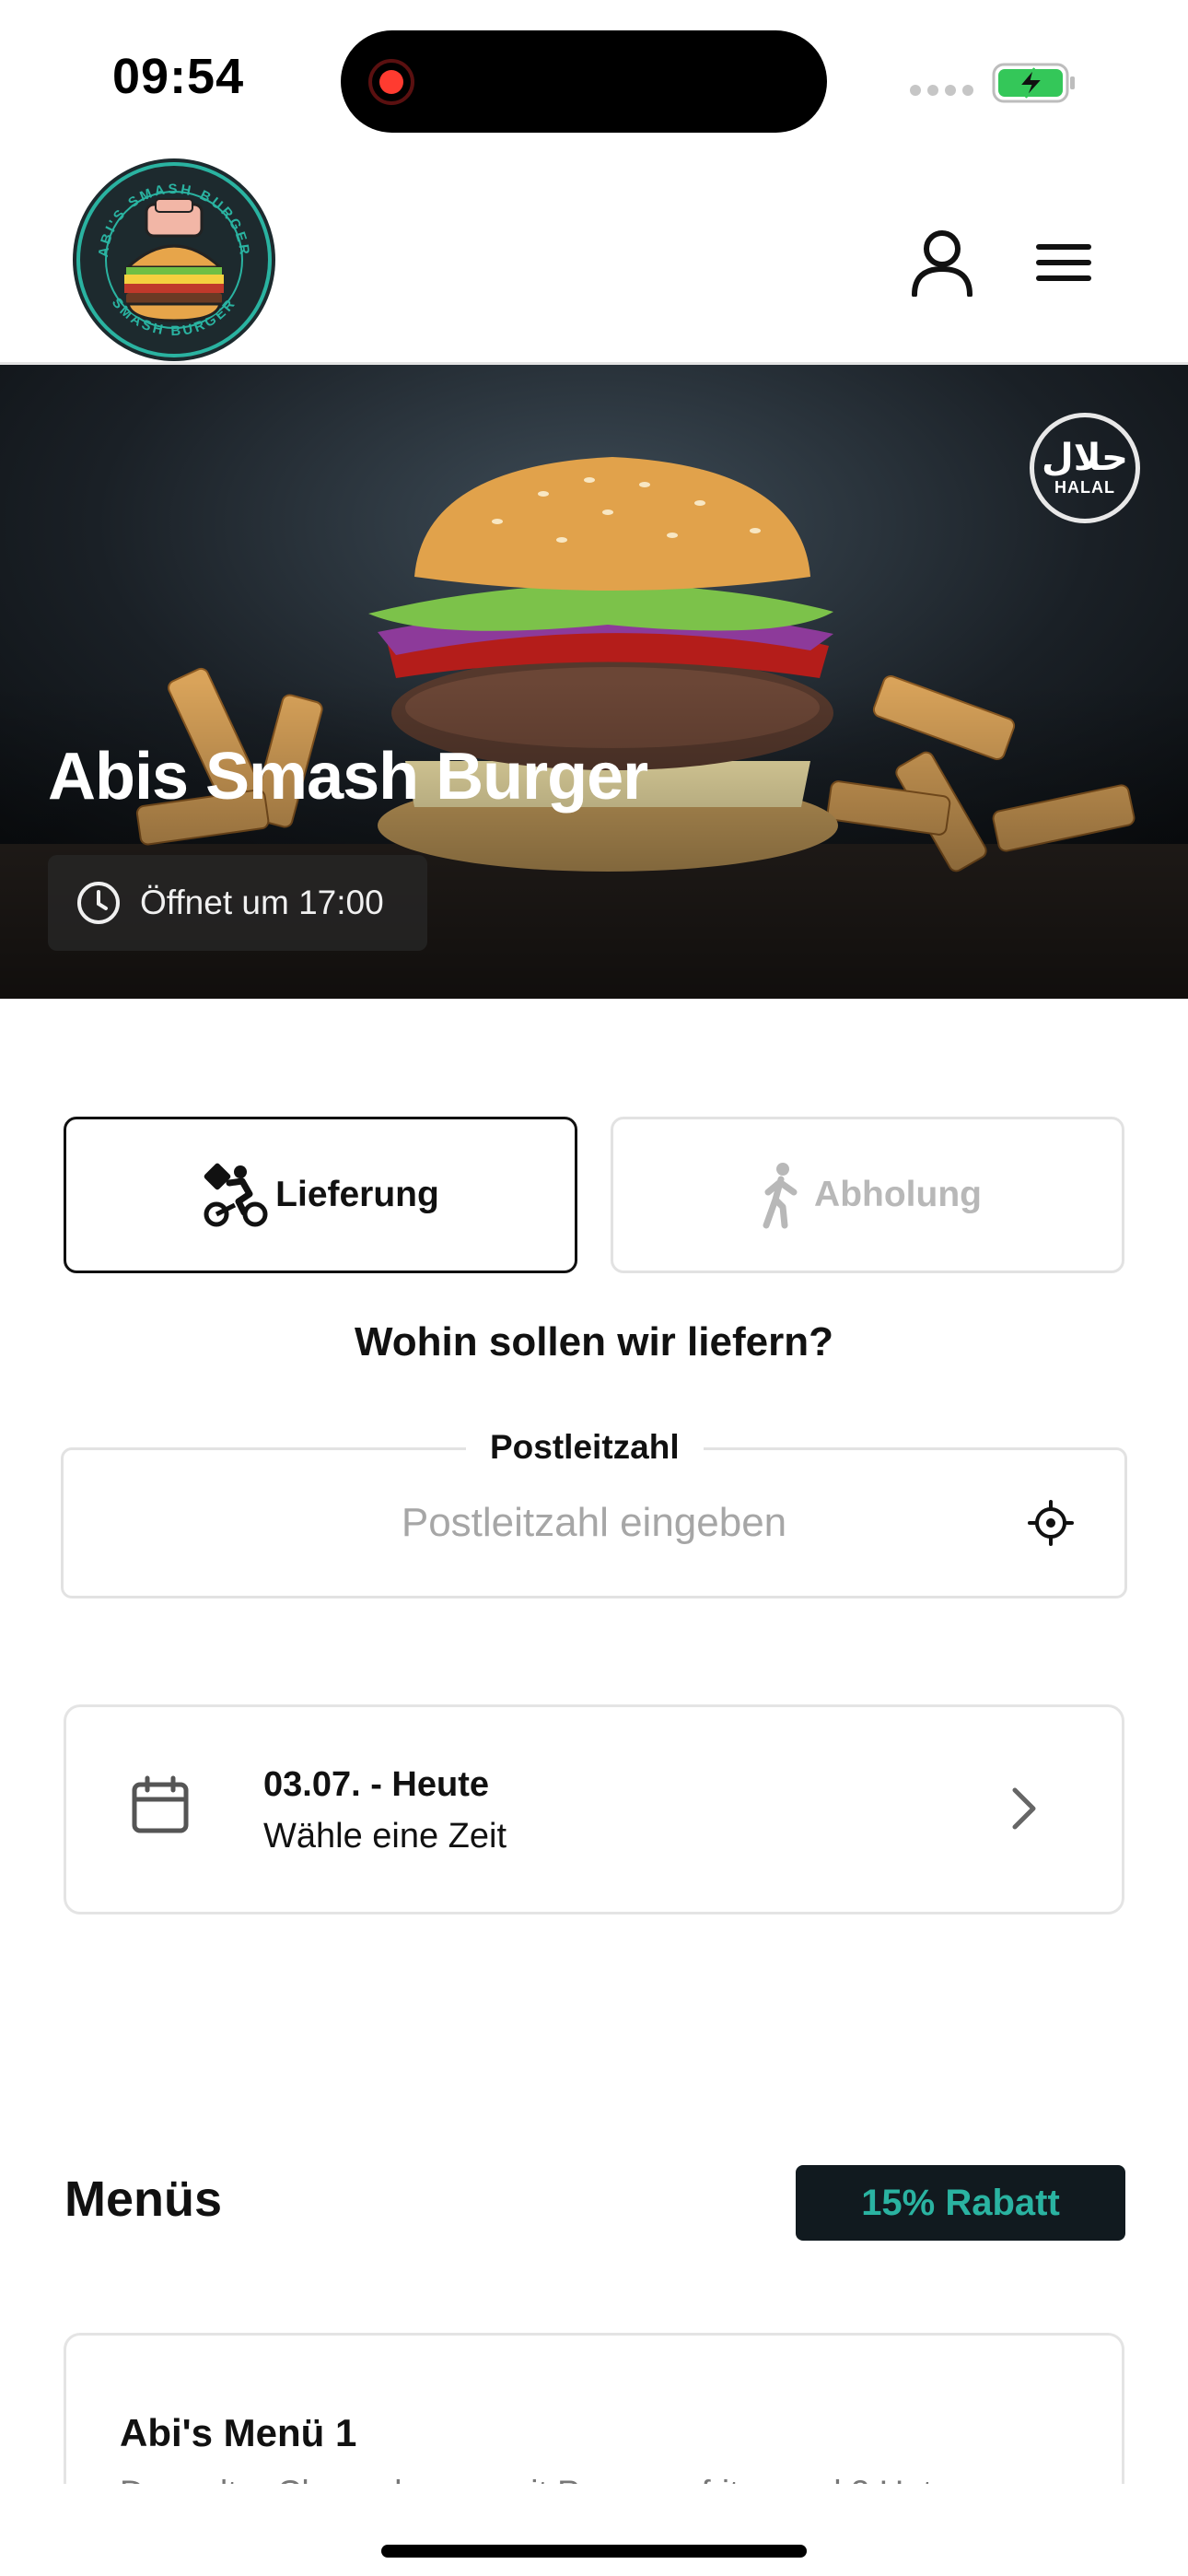 The width and height of the screenshot is (1188, 2576). I want to click on restaurant-name: Abis Smash Burger, so click(348, 777).